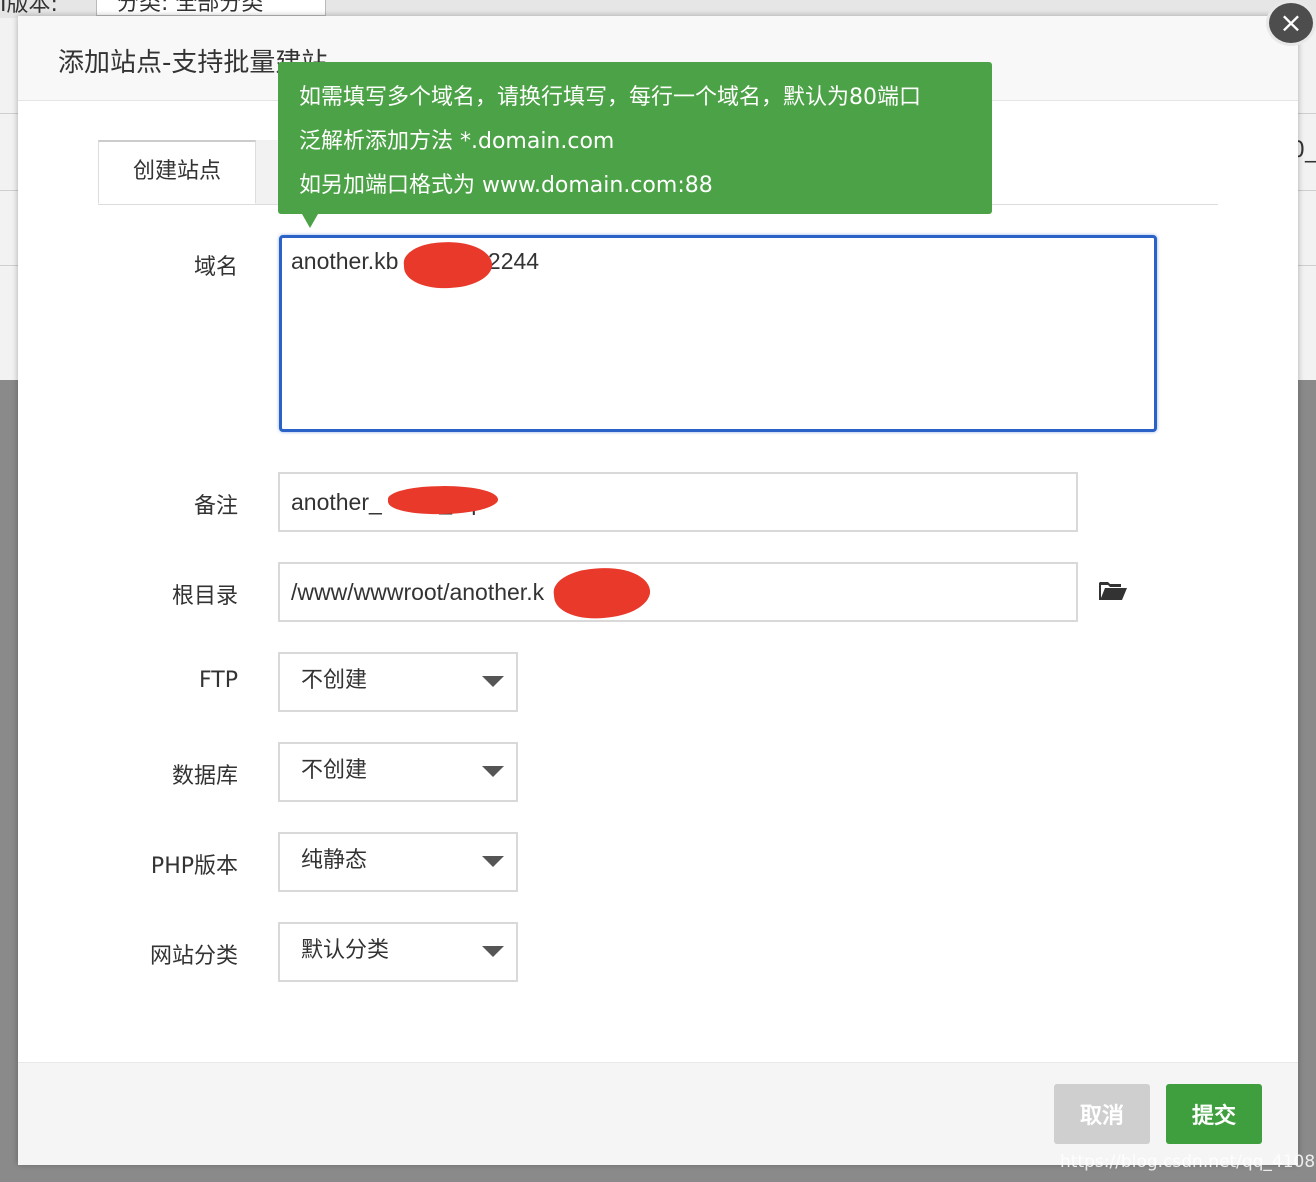  What do you see at coordinates (1102, 1114) in the screenshot?
I see `cancel-button: 取消` at bounding box center [1102, 1114].